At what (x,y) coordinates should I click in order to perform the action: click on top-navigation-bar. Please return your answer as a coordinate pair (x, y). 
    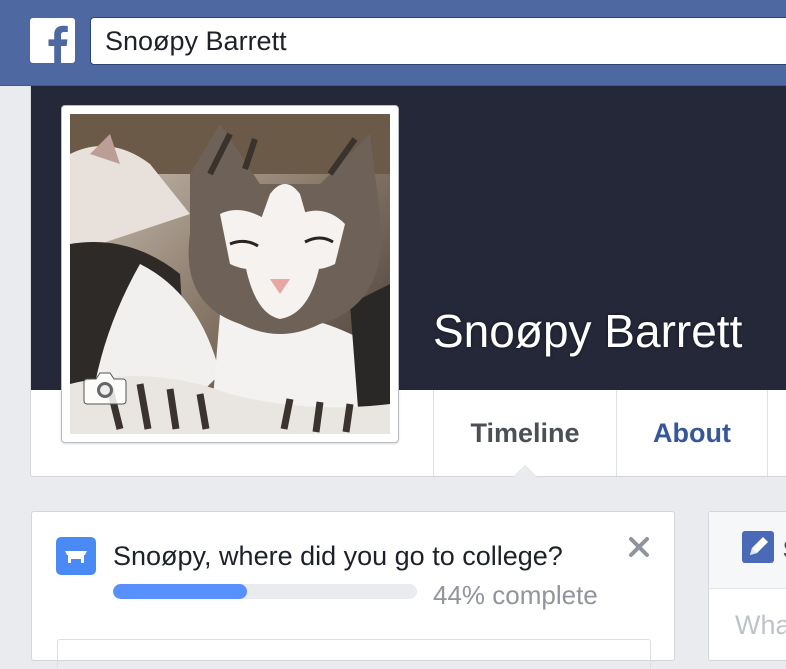
    Looking at the image, I should click on (393, 43).